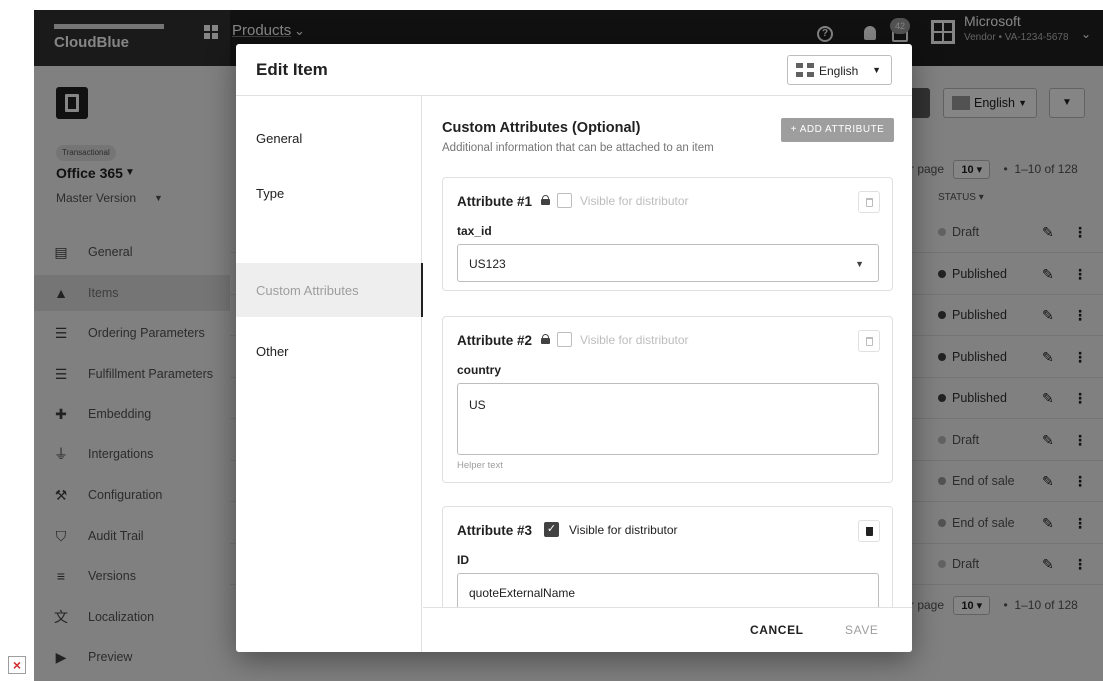  Describe the element at coordinates (279, 138) in the screenshot. I see `dialog-nav-label: General` at that location.